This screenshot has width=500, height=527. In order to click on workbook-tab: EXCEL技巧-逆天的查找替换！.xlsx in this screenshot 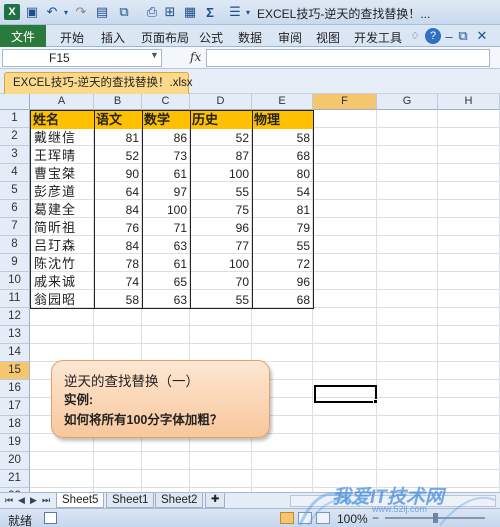, I will do `click(98, 83)`.